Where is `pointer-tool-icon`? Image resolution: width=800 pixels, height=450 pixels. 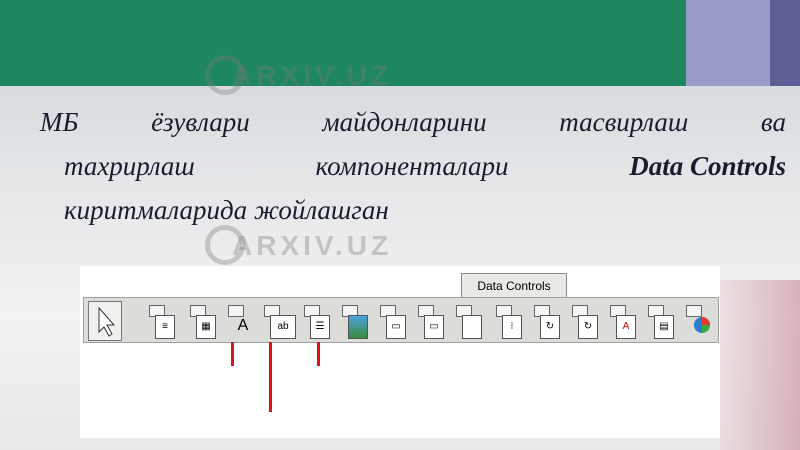 pointer-tool-icon is located at coordinates (105, 321).